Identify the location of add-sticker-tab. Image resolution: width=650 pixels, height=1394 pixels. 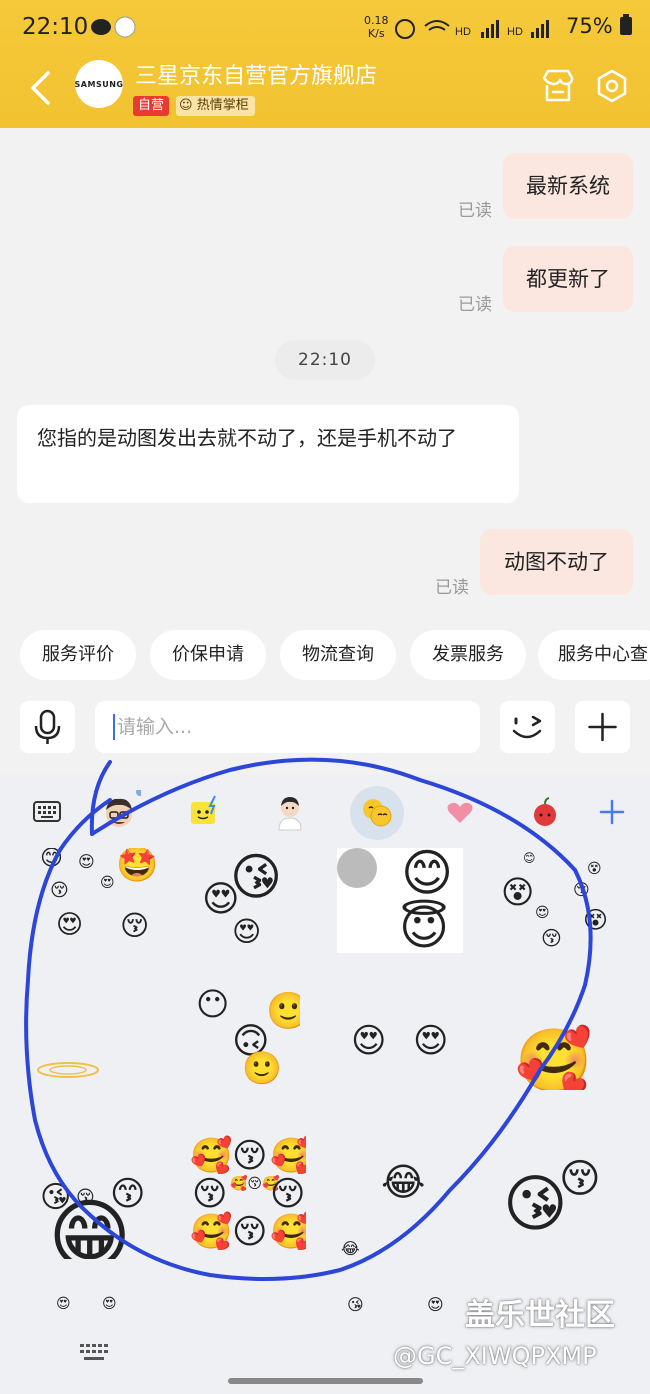
(612, 812).